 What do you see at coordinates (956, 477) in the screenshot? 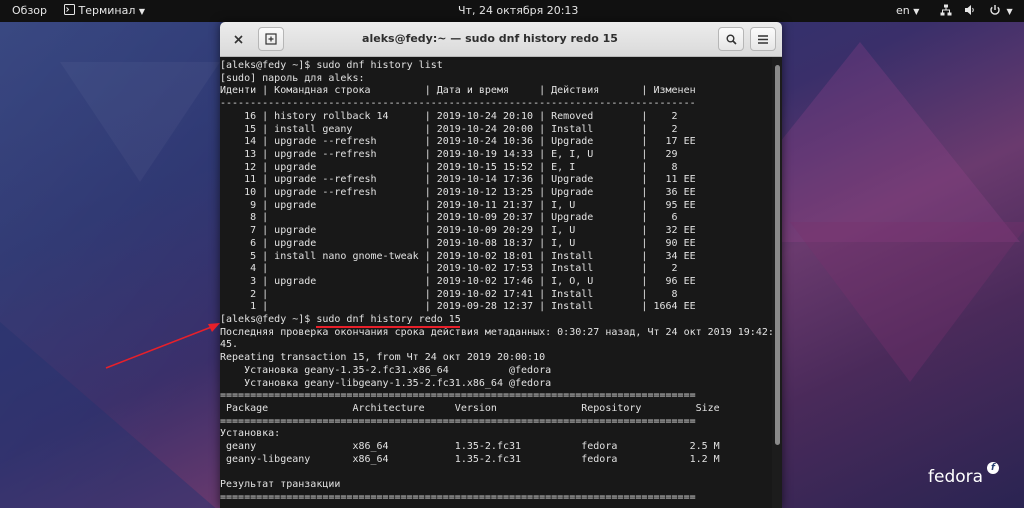
I see `fedora-logo: fedora` at bounding box center [956, 477].